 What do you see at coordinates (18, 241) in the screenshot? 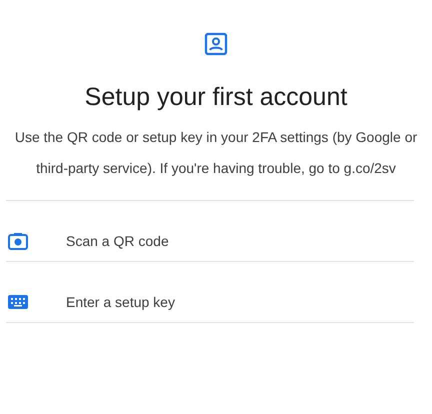
I see `camera-icon` at bounding box center [18, 241].